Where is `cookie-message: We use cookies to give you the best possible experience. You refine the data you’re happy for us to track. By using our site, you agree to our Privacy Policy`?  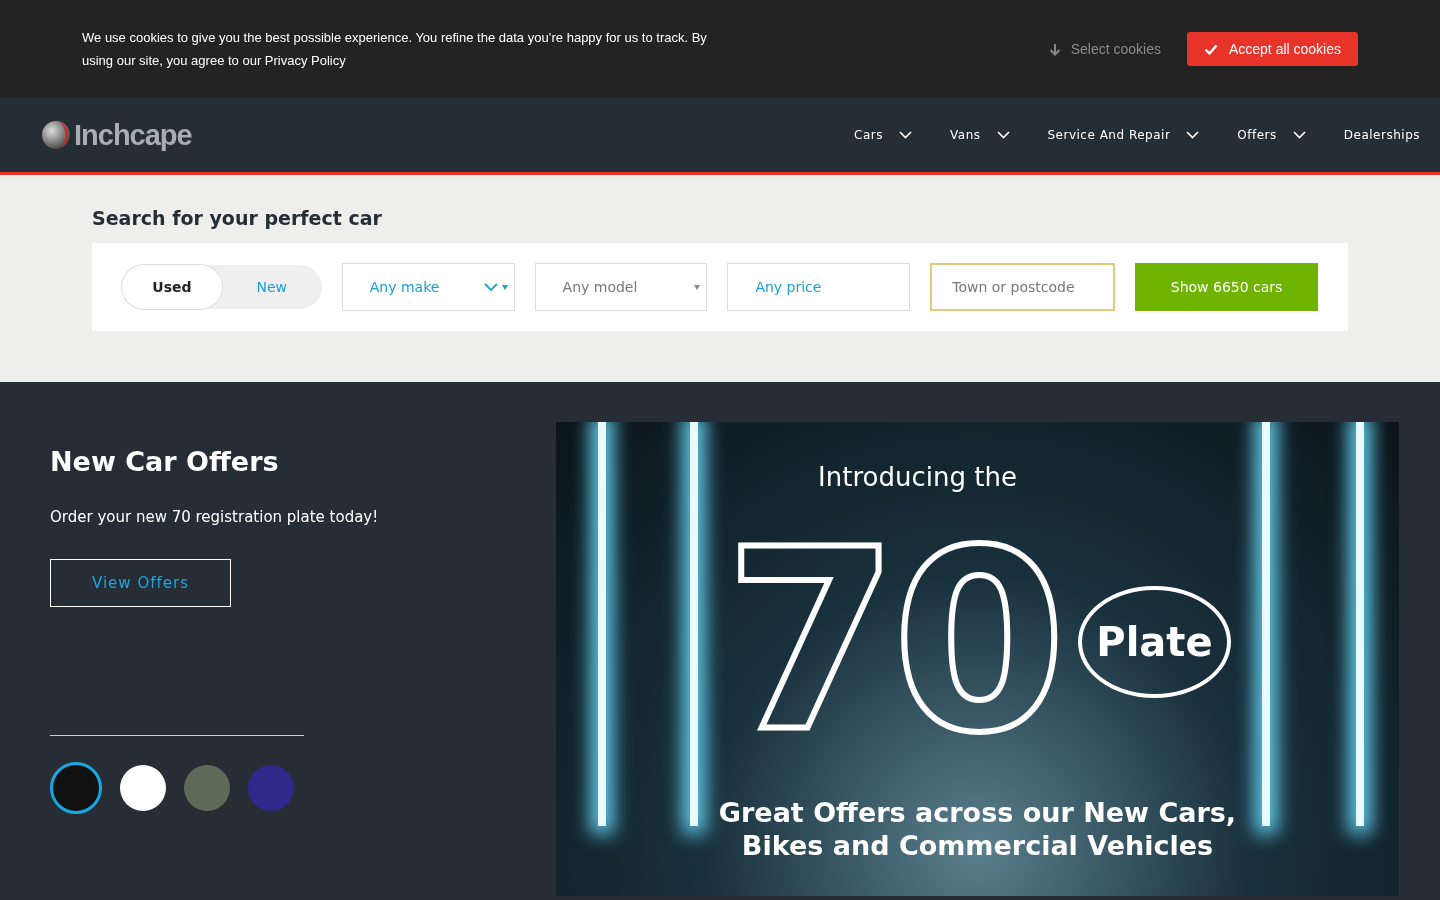 cookie-message: We use cookies to give you the best possible experience. You refine the data you’re happy for us to track. By using our site, you agree to our Privacy Policy is located at coordinates (395, 49).